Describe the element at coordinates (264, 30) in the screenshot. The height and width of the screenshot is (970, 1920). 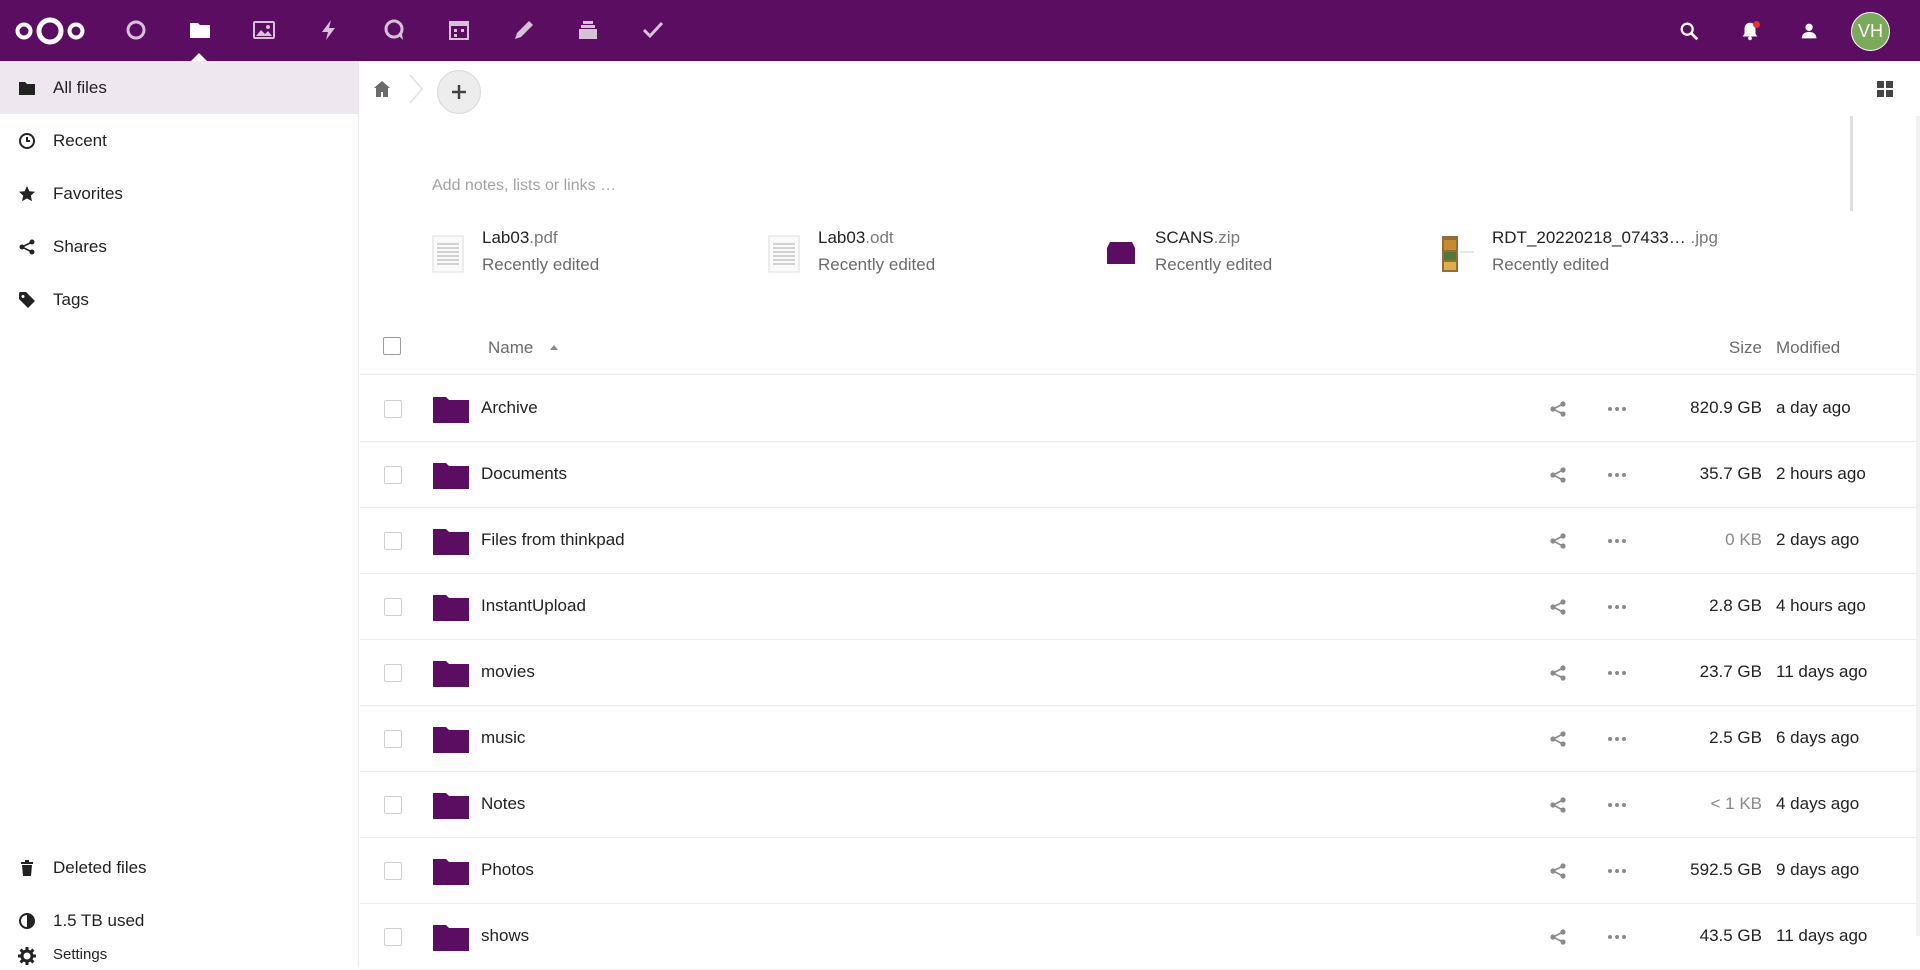
I see `photos-icon` at that location.